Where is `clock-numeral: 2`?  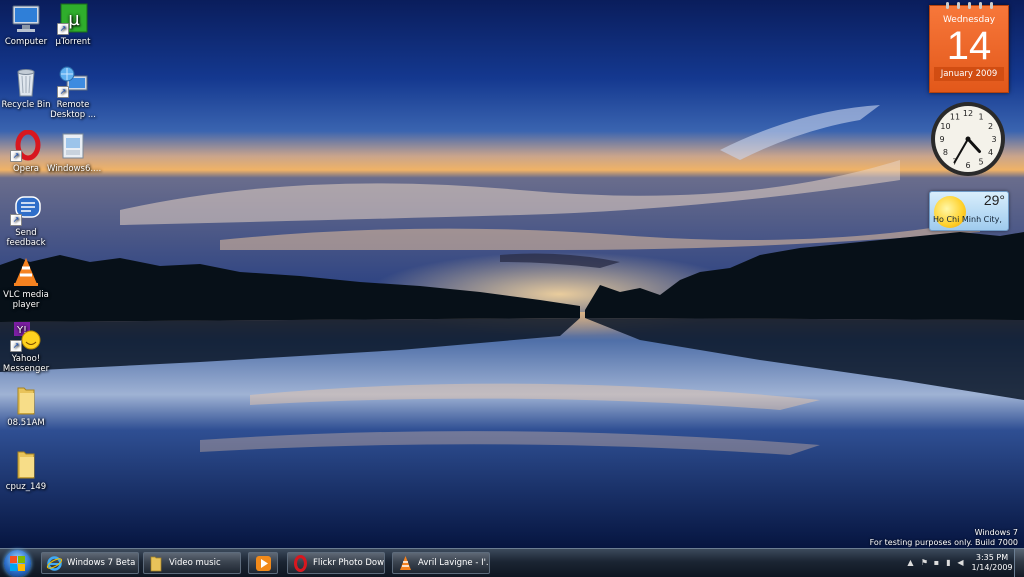
clock-numeral: 2 is located at coordinates (990, 126).